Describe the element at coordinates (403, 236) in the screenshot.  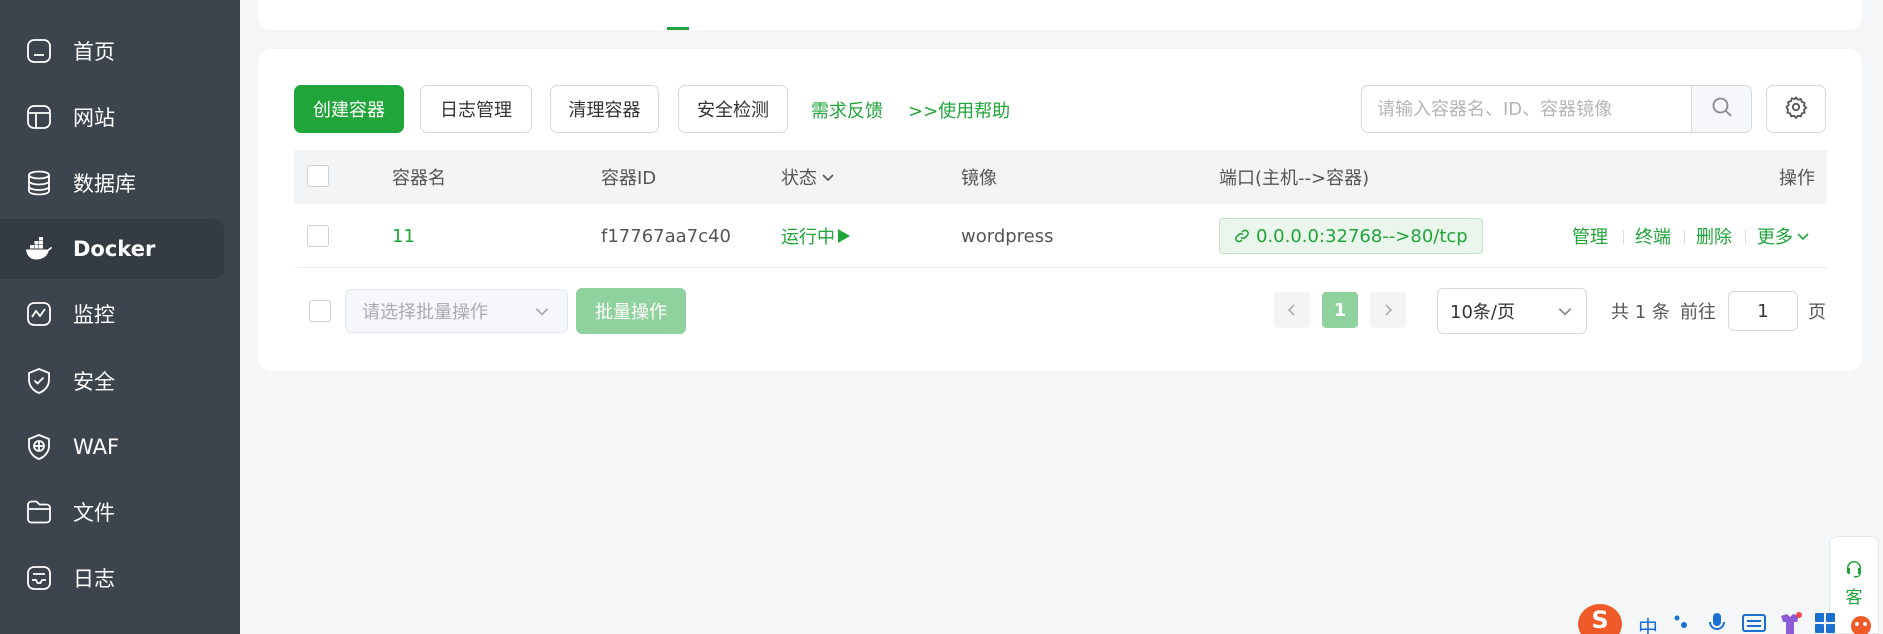
I see `container-name-link: 11` at that location.